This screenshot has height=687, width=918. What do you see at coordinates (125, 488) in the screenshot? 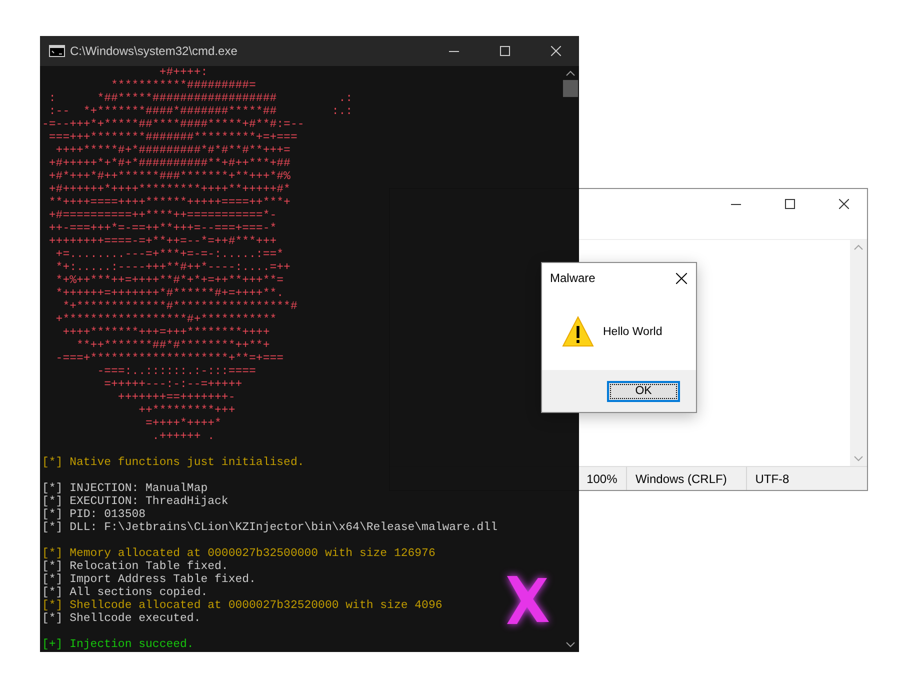
I see `log-line: [*] INJECTION: ManualMap` at bounding box center [125, 488].